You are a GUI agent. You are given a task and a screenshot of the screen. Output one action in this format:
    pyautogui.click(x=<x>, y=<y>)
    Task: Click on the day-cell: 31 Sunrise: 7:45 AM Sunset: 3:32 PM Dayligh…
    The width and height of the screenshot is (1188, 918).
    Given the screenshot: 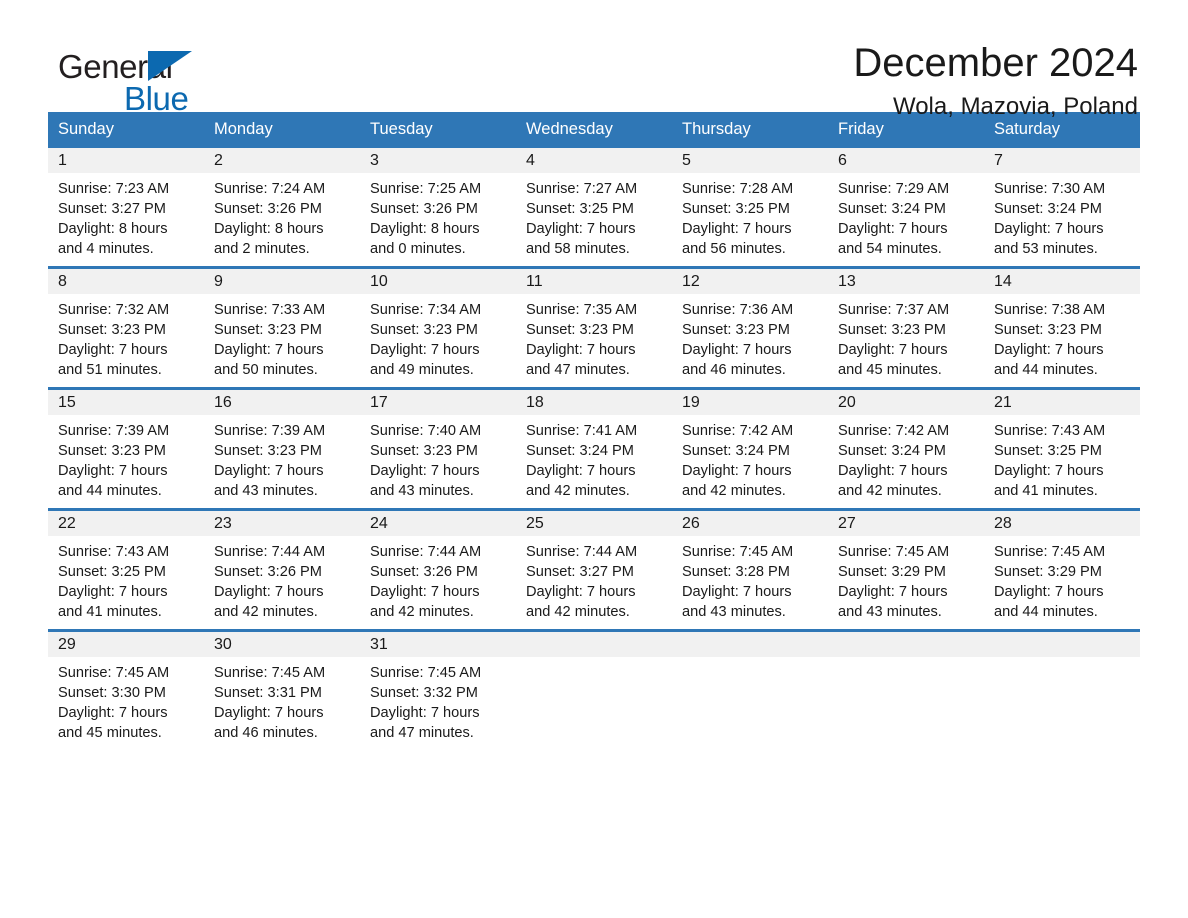 What is the action you would take?
    pyautogui.click(x=438, y=689)
    